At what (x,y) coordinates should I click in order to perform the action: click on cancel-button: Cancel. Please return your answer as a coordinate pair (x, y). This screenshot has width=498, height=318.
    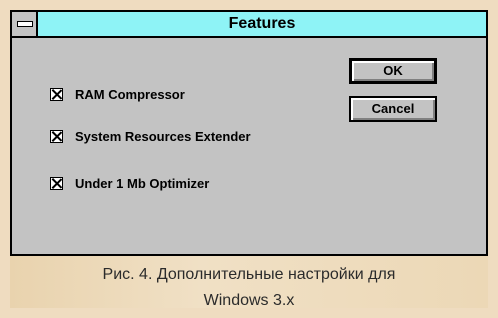
    Looking at the image, I should click on (393, 109).